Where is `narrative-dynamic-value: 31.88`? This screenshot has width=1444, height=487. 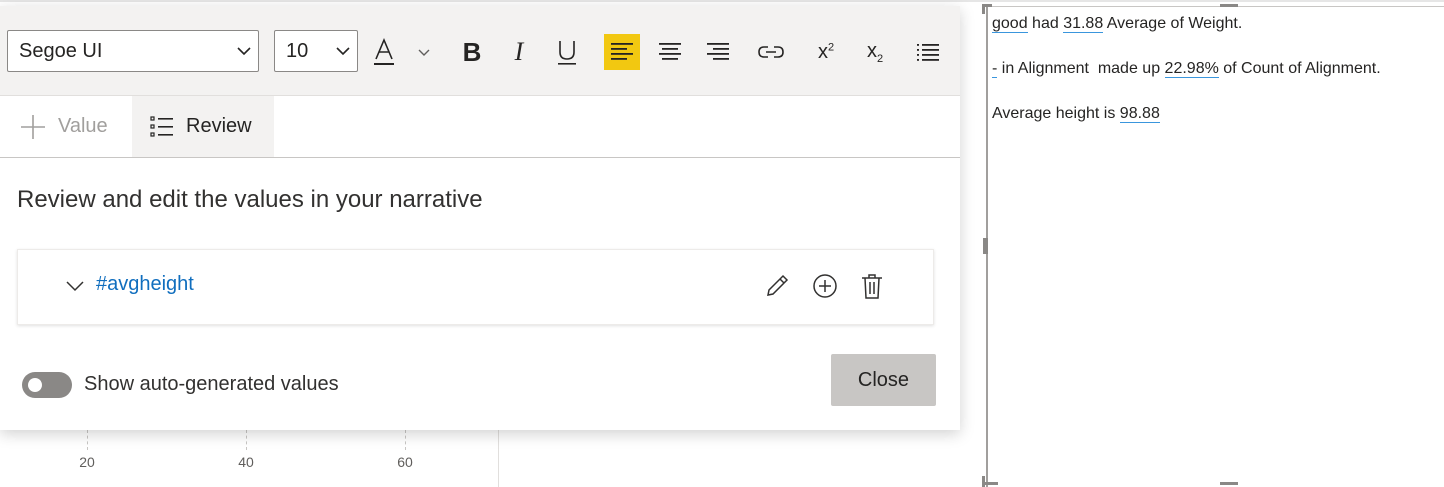
narrative-dynamic-value: 31.88 is located at coordinates (1083, 24).